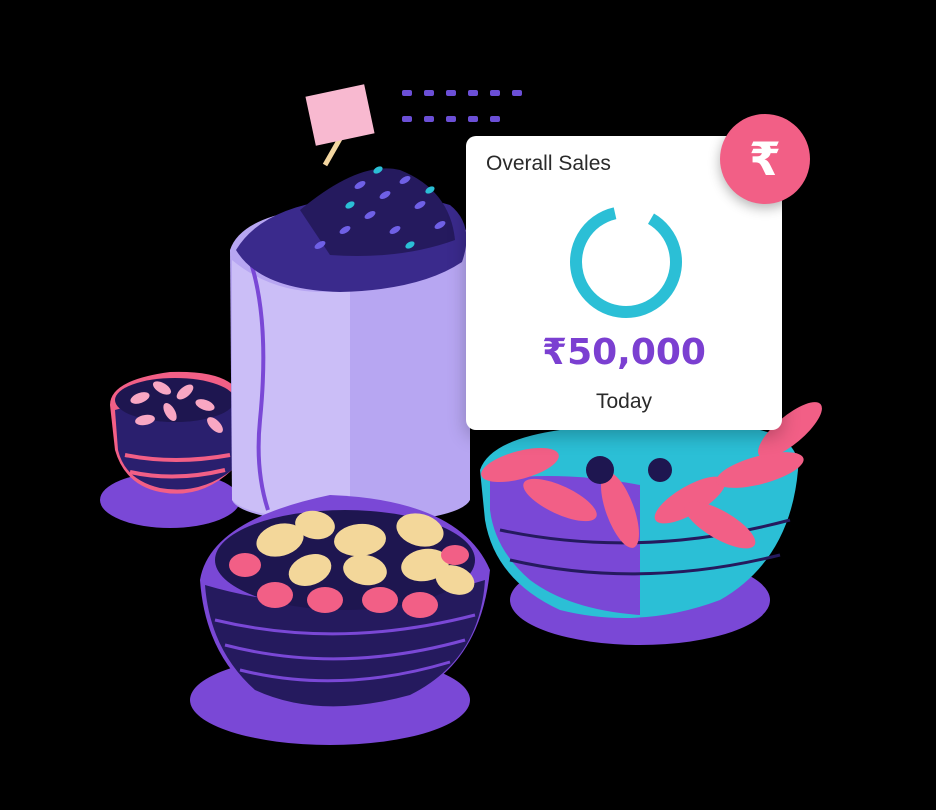  I want to click on grain-sack, so click(350, 304).